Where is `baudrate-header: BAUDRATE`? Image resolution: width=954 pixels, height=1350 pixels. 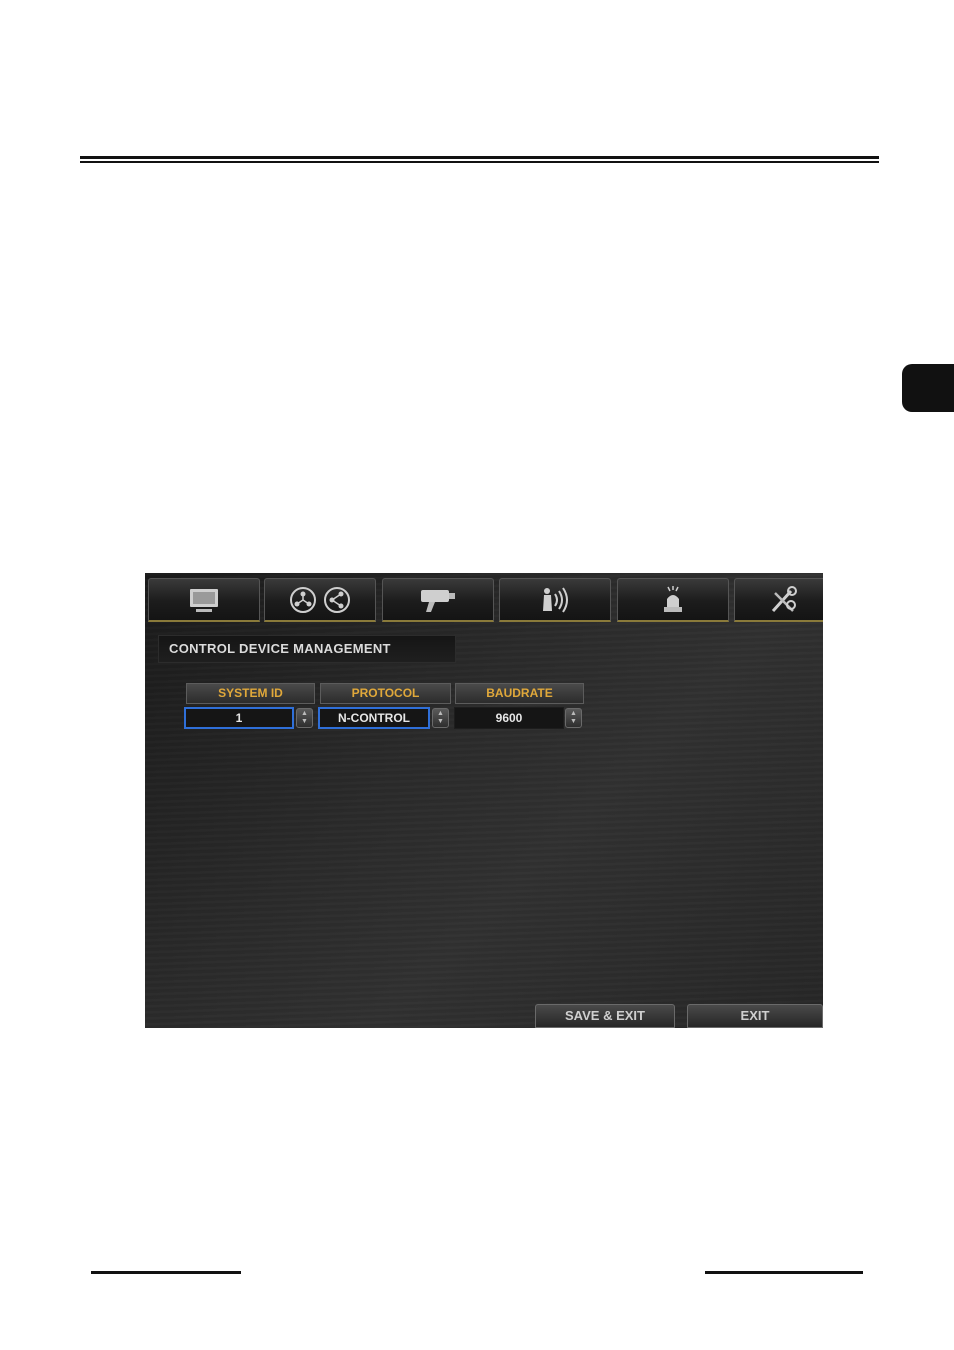
baudrate-header: BAUDRATE is located at coordinates (519, 693).